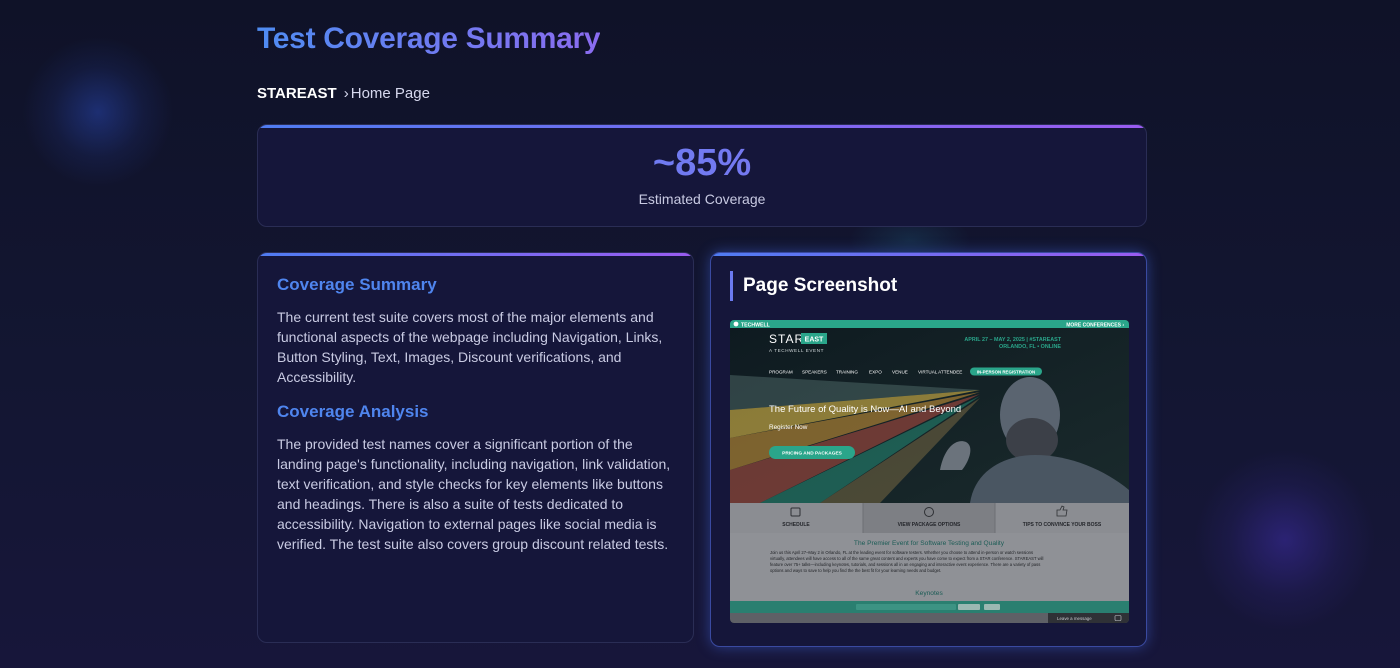 The height and width of the screenshot is (668, 1400). What do you see at coordinates (796, 525) in the screenshot?
I see `shot-tile-schedule: SCHEDULE` at bounding box center [796, 525].